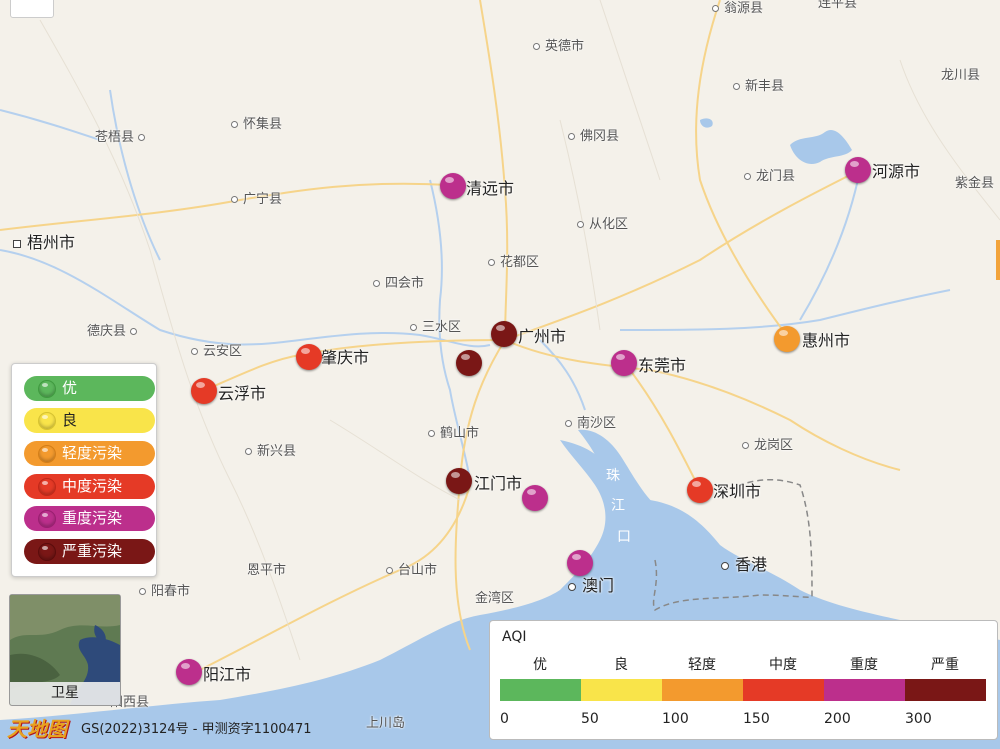  Describe the element at coordinates (838, 5) in the screenshot. I see `place-label: 连平县` at that location.